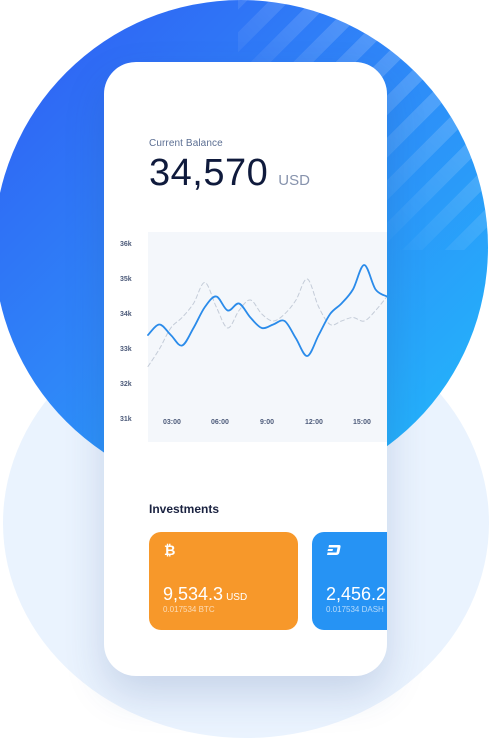 This screenshot has width=489, height=738. I want to click on balance-line, so click(267, 310).